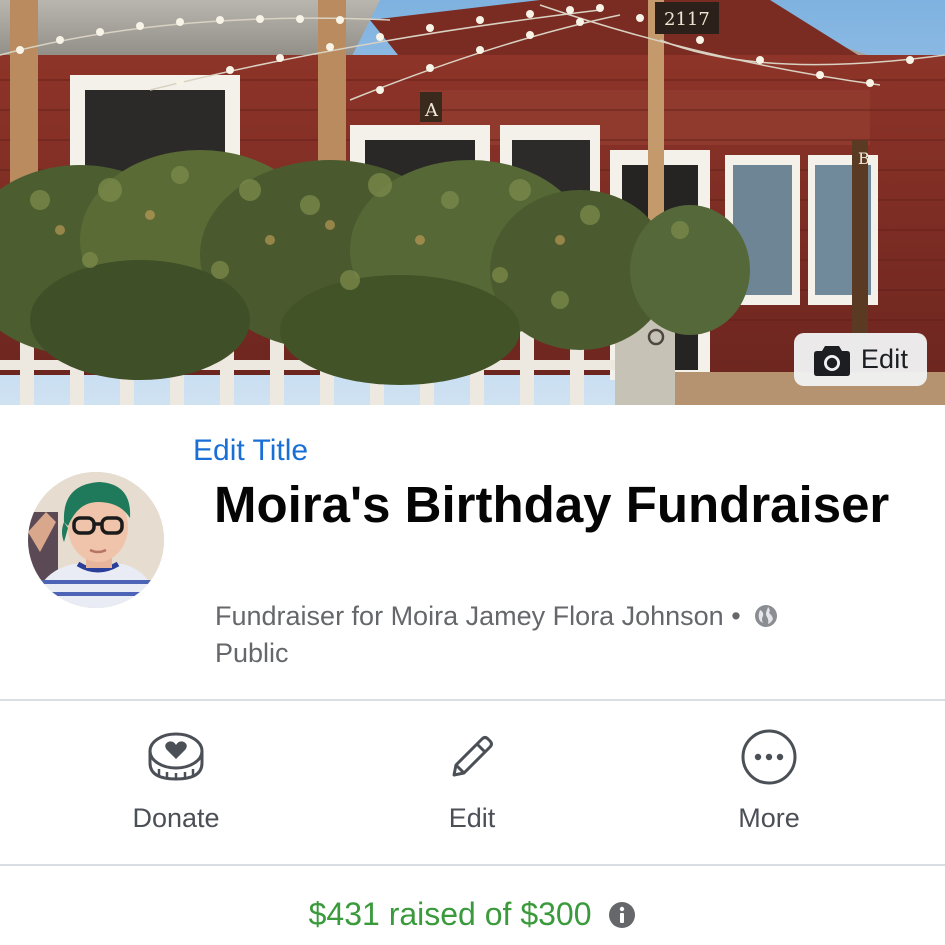  What do you see at coordinates (831, 360) in the screenshot?
I see `camera-icon` at bounding box center [831, 360].